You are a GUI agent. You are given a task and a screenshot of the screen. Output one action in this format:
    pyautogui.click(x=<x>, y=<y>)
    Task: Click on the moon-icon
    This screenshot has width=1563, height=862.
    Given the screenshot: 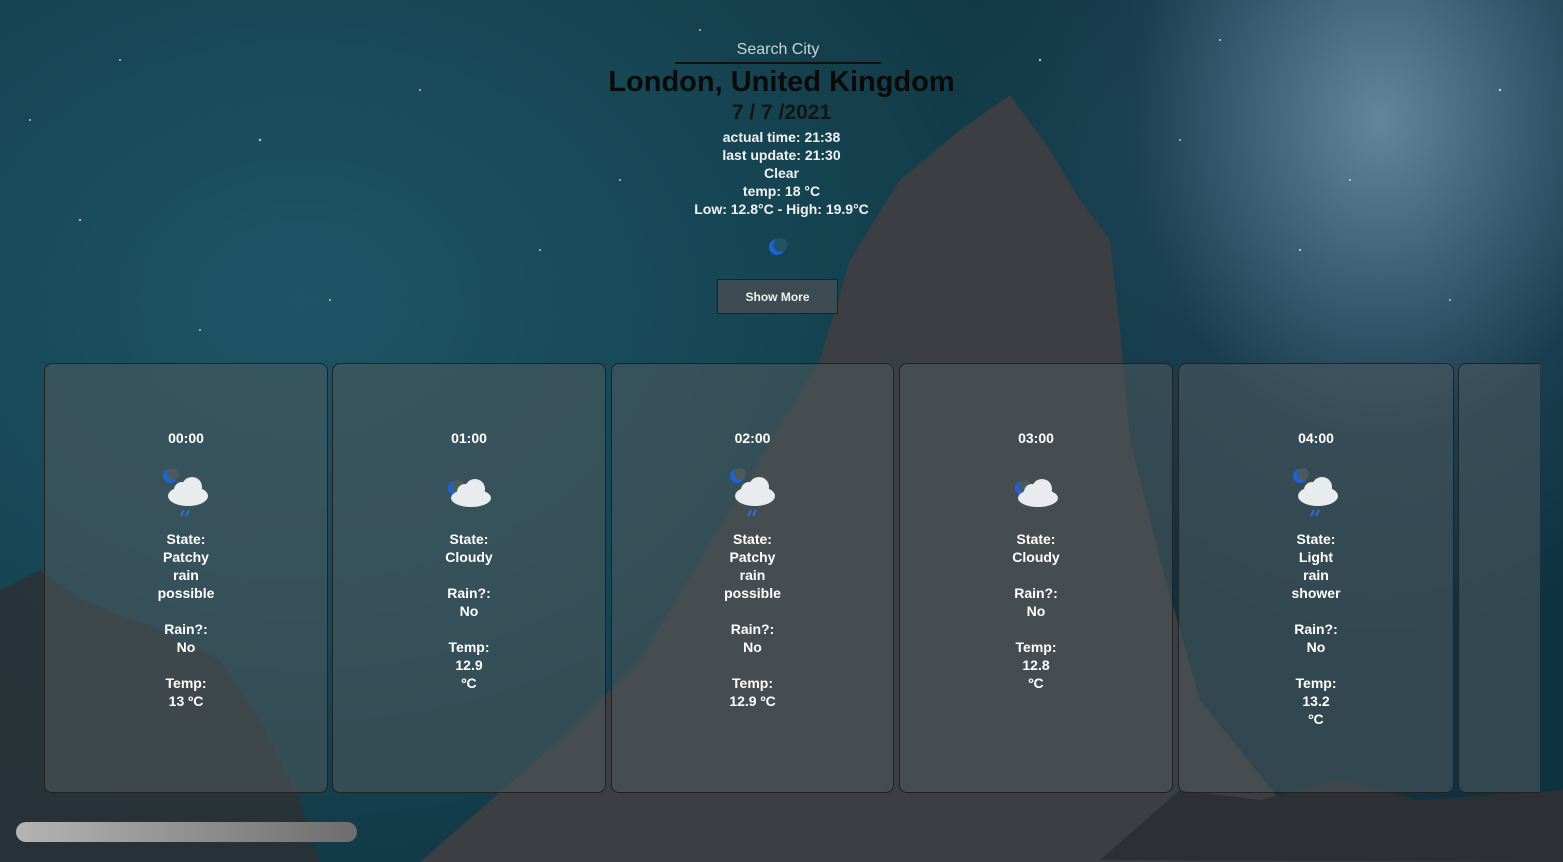 What is the action you would take?
    pyautogui.click(x=778, y=246)
    